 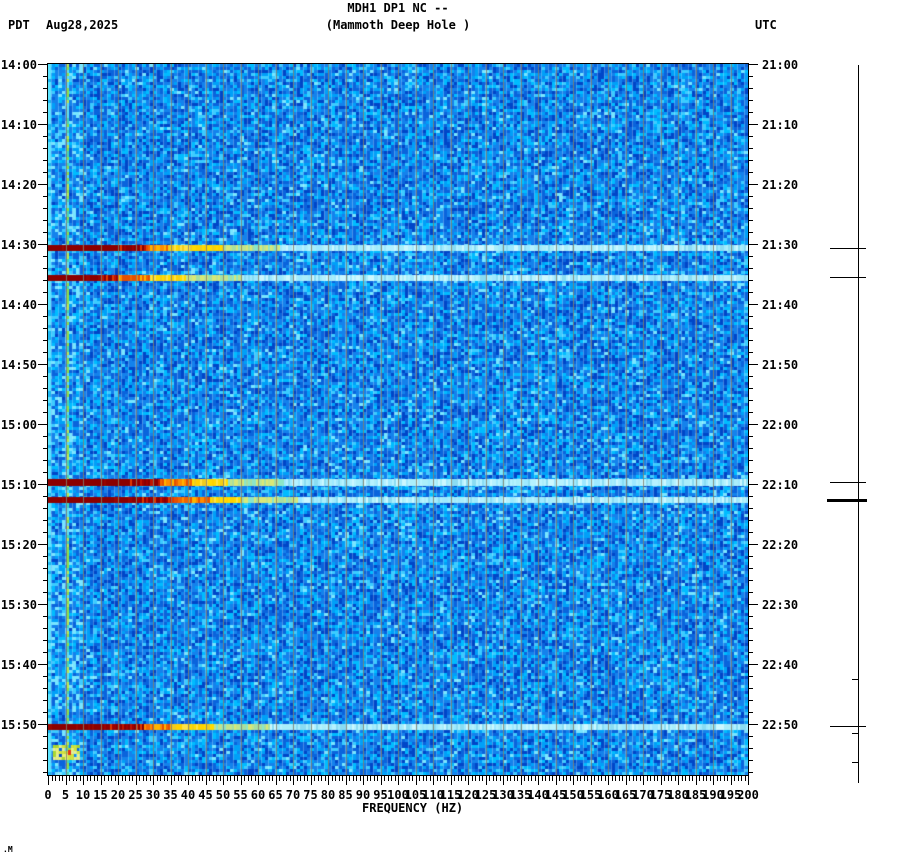 What do you see at coordinates (398, 8) in the screenshot?
I see `page-title: MDH1 DP1 NC --` at bounding box center [398, 8].